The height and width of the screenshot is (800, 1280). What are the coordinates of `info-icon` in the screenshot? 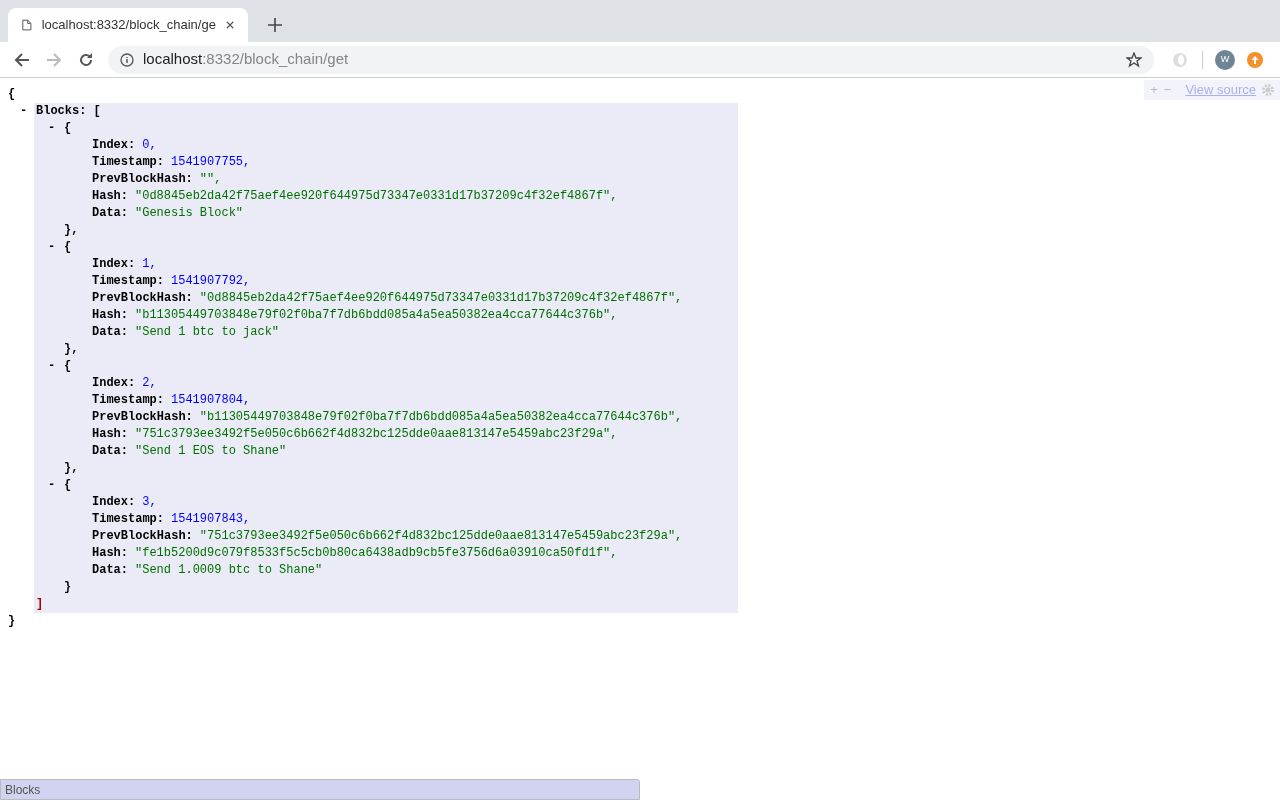 It's located at (127, 59).